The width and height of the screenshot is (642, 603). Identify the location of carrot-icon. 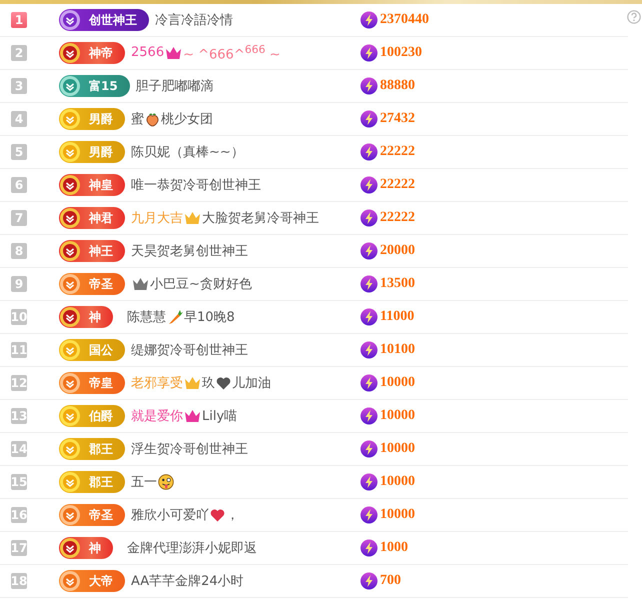
(175, 317).